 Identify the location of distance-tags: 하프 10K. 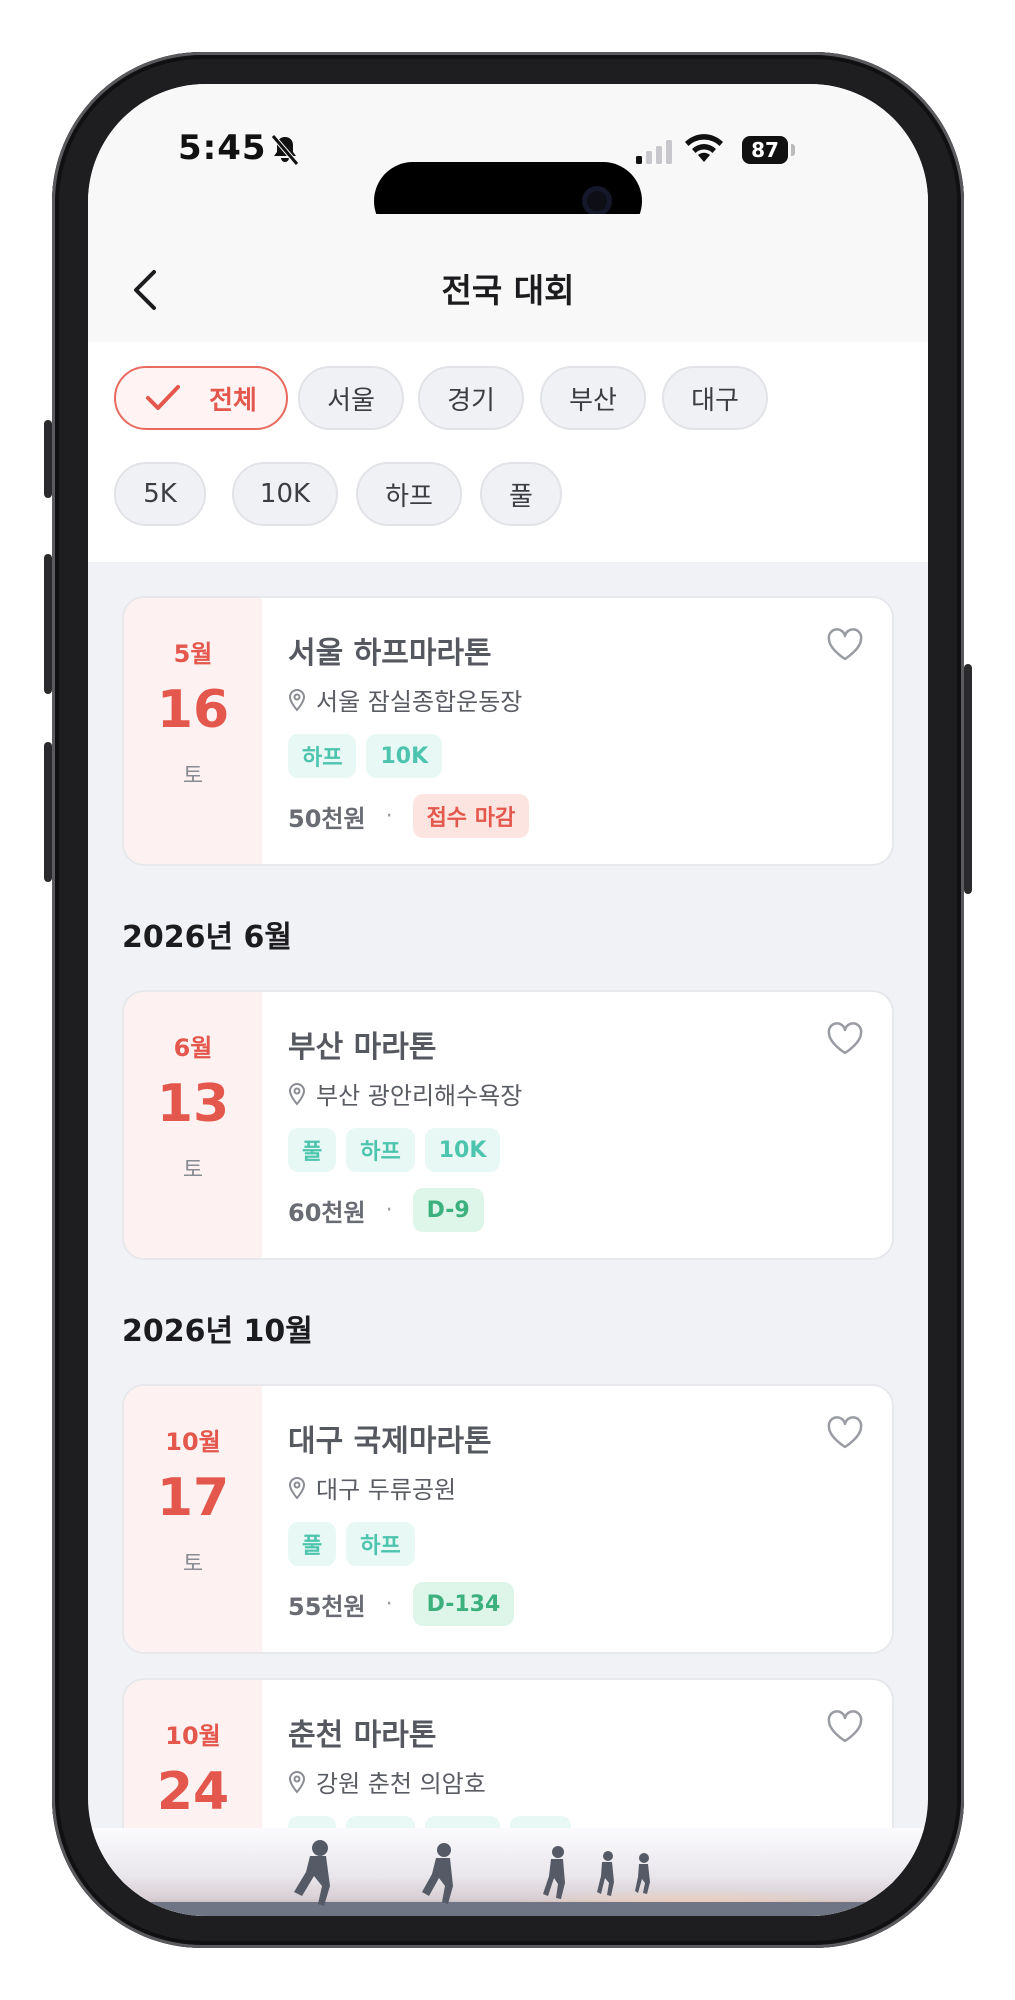
(365, 756).